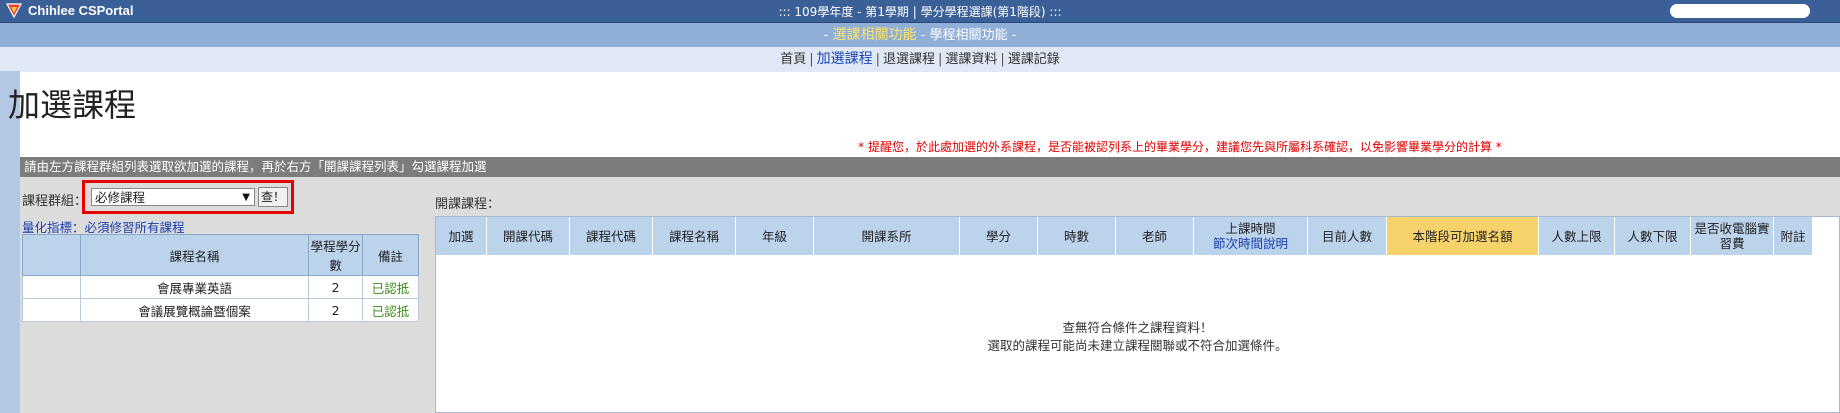 The image size is (1840, 413). Describe the element at coordinates (1137, 327) in the screenshot. I see `empty-line-1: 查無符合條件之課程資料！` at that location.